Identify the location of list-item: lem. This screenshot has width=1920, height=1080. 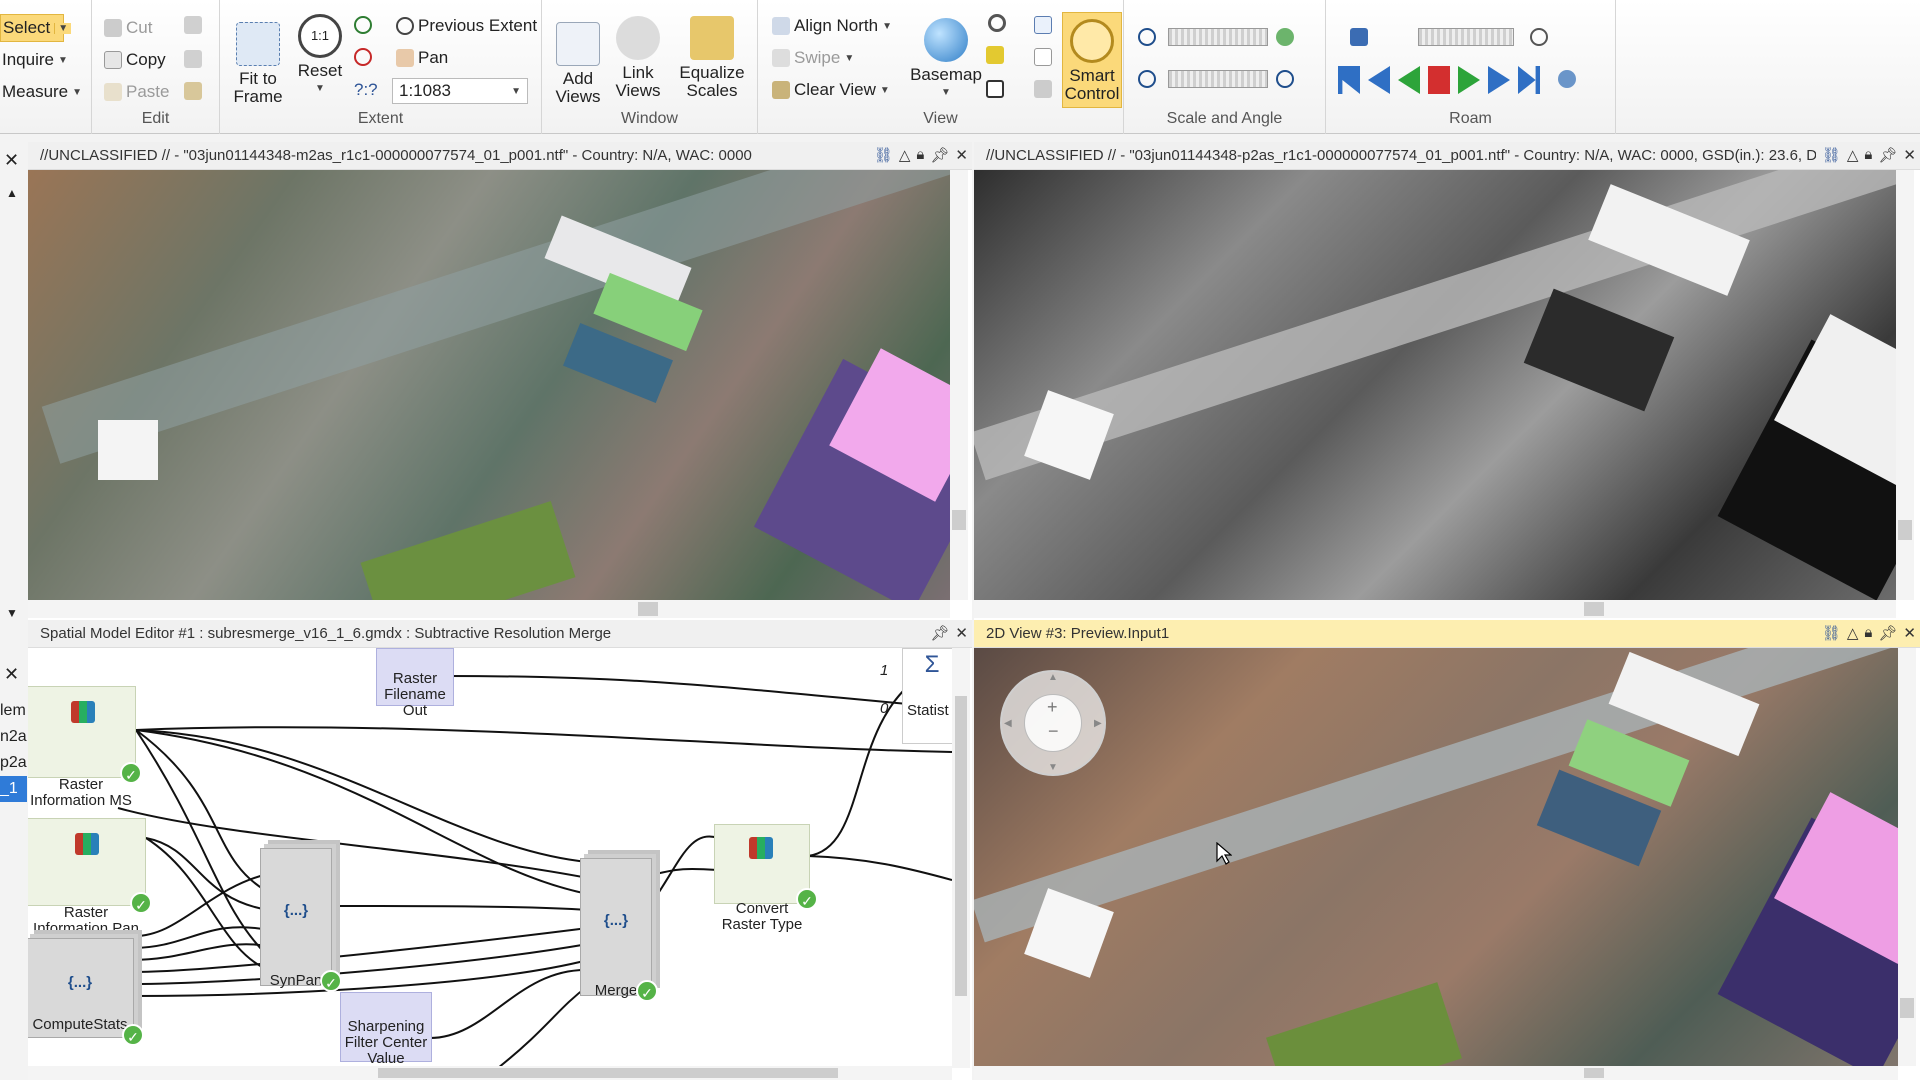
(13, 711).